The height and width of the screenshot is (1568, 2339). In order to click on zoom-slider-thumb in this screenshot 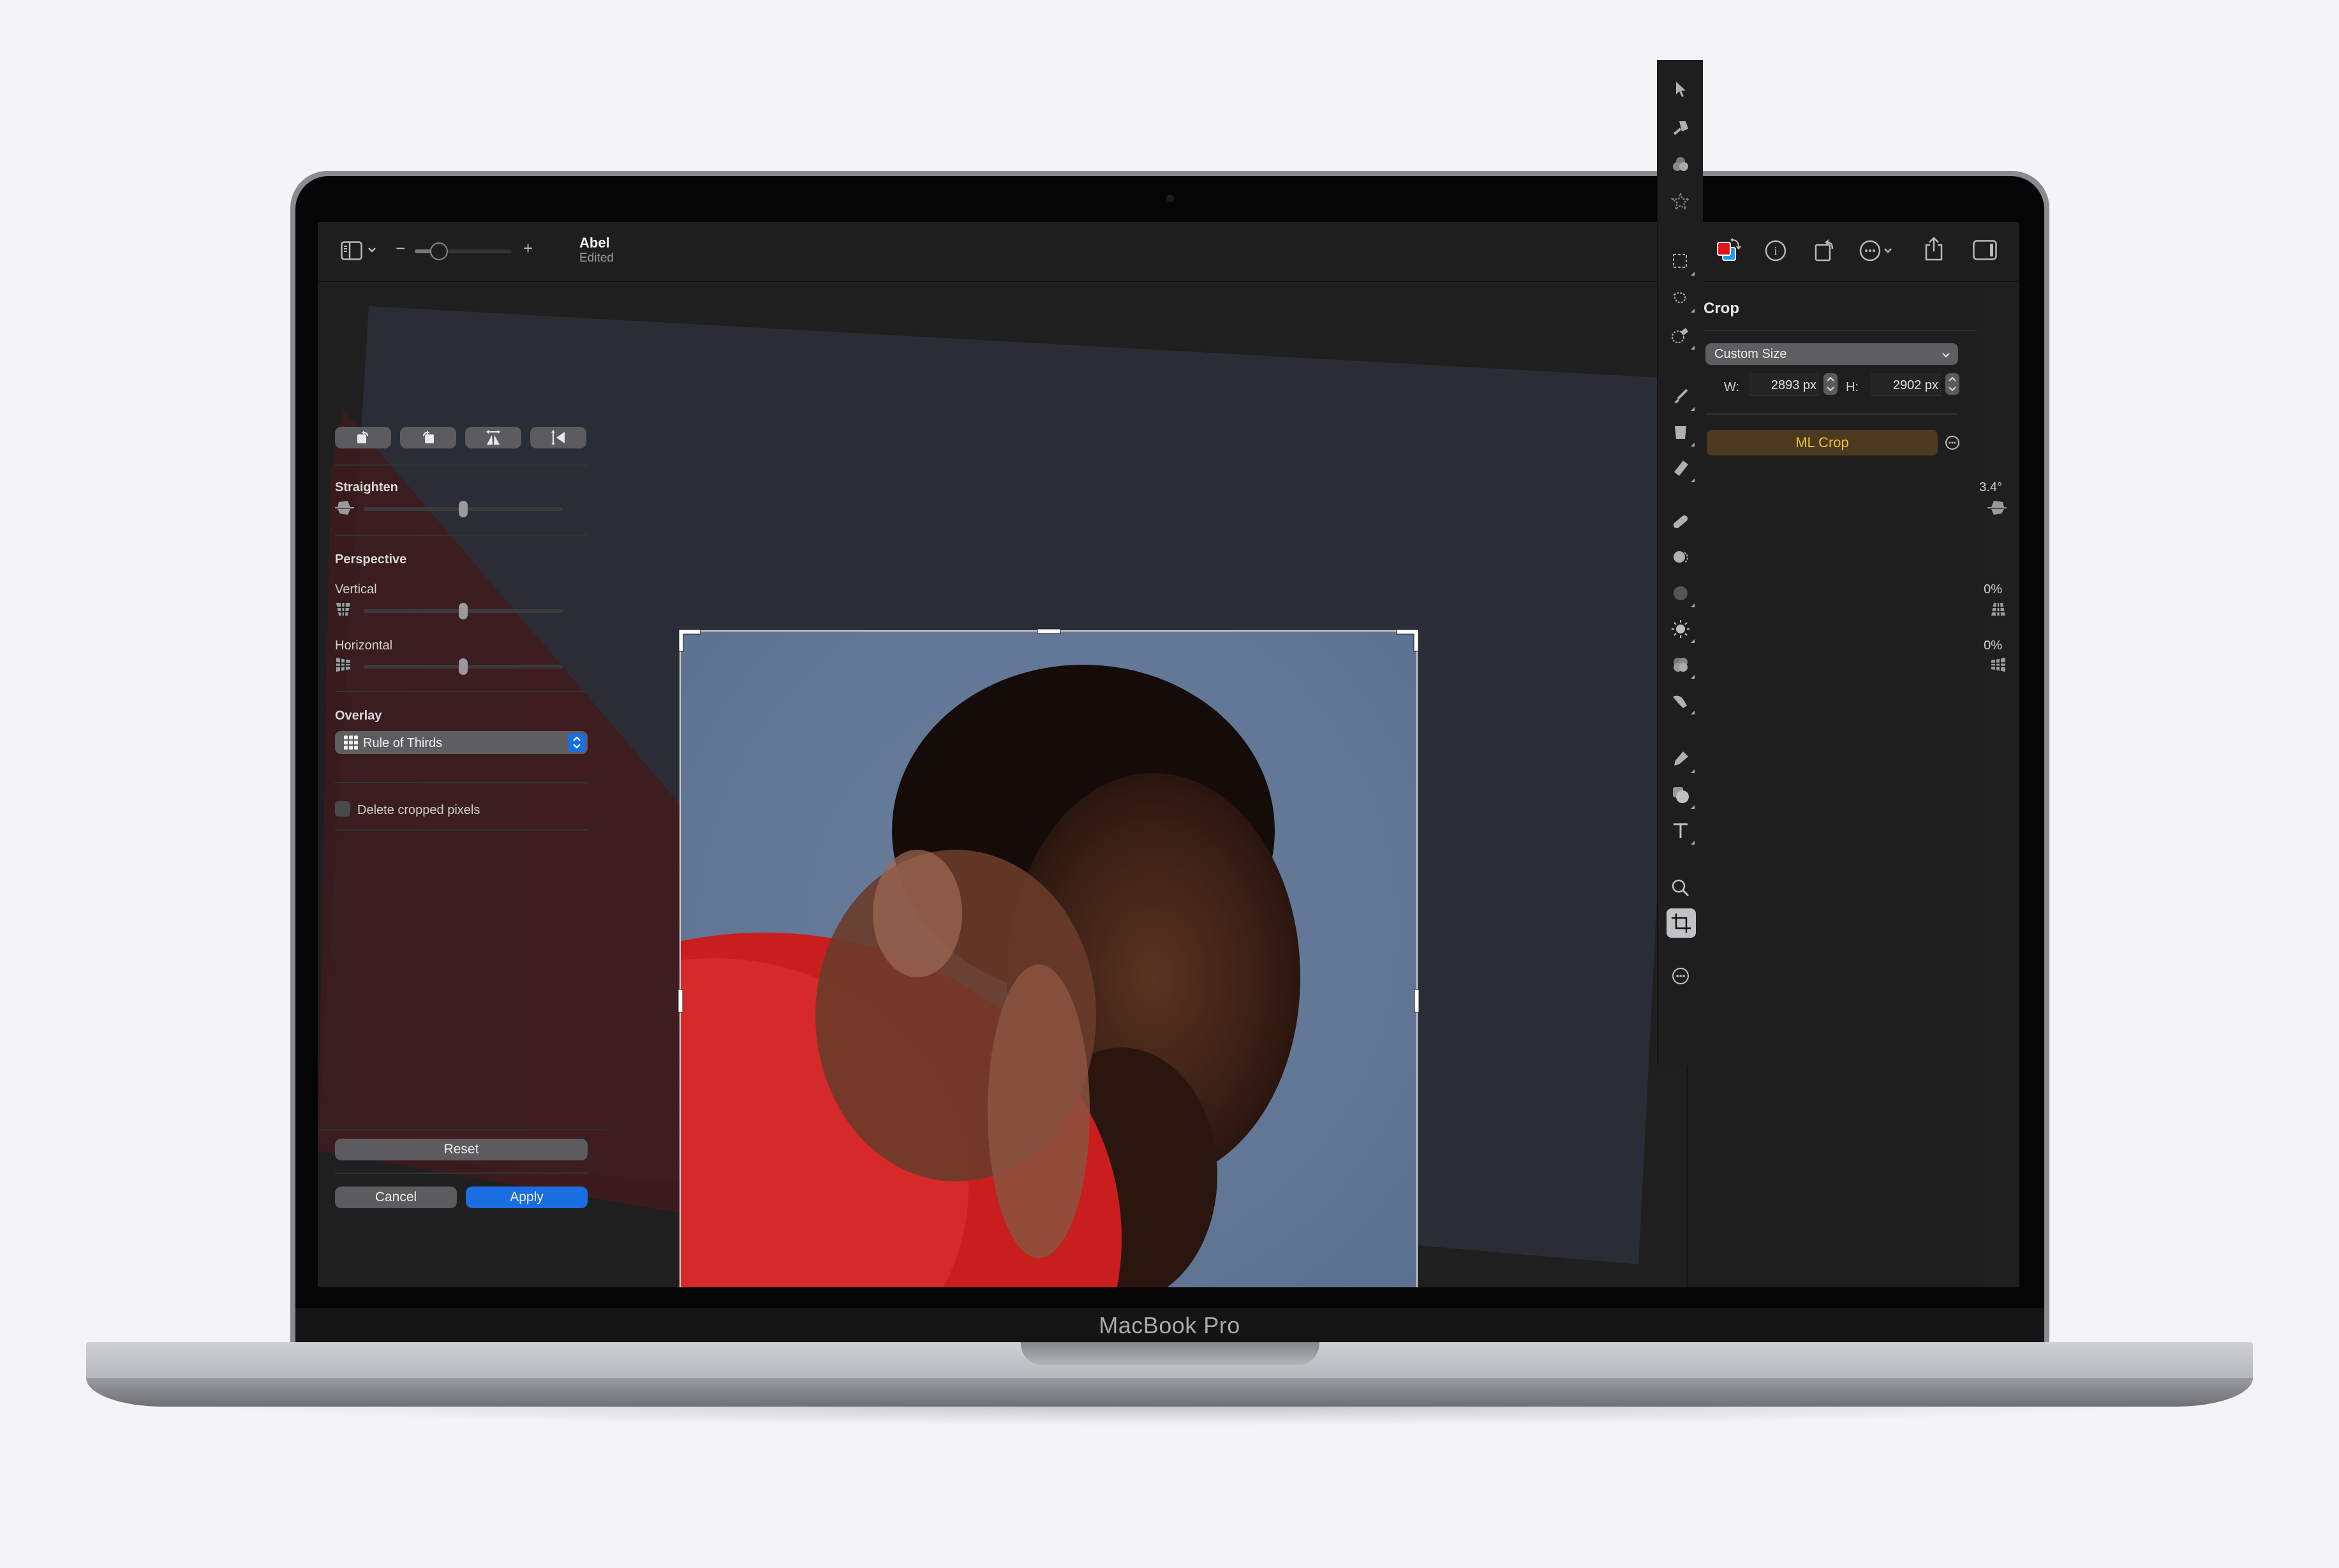, I will do `click(439, 251)`.